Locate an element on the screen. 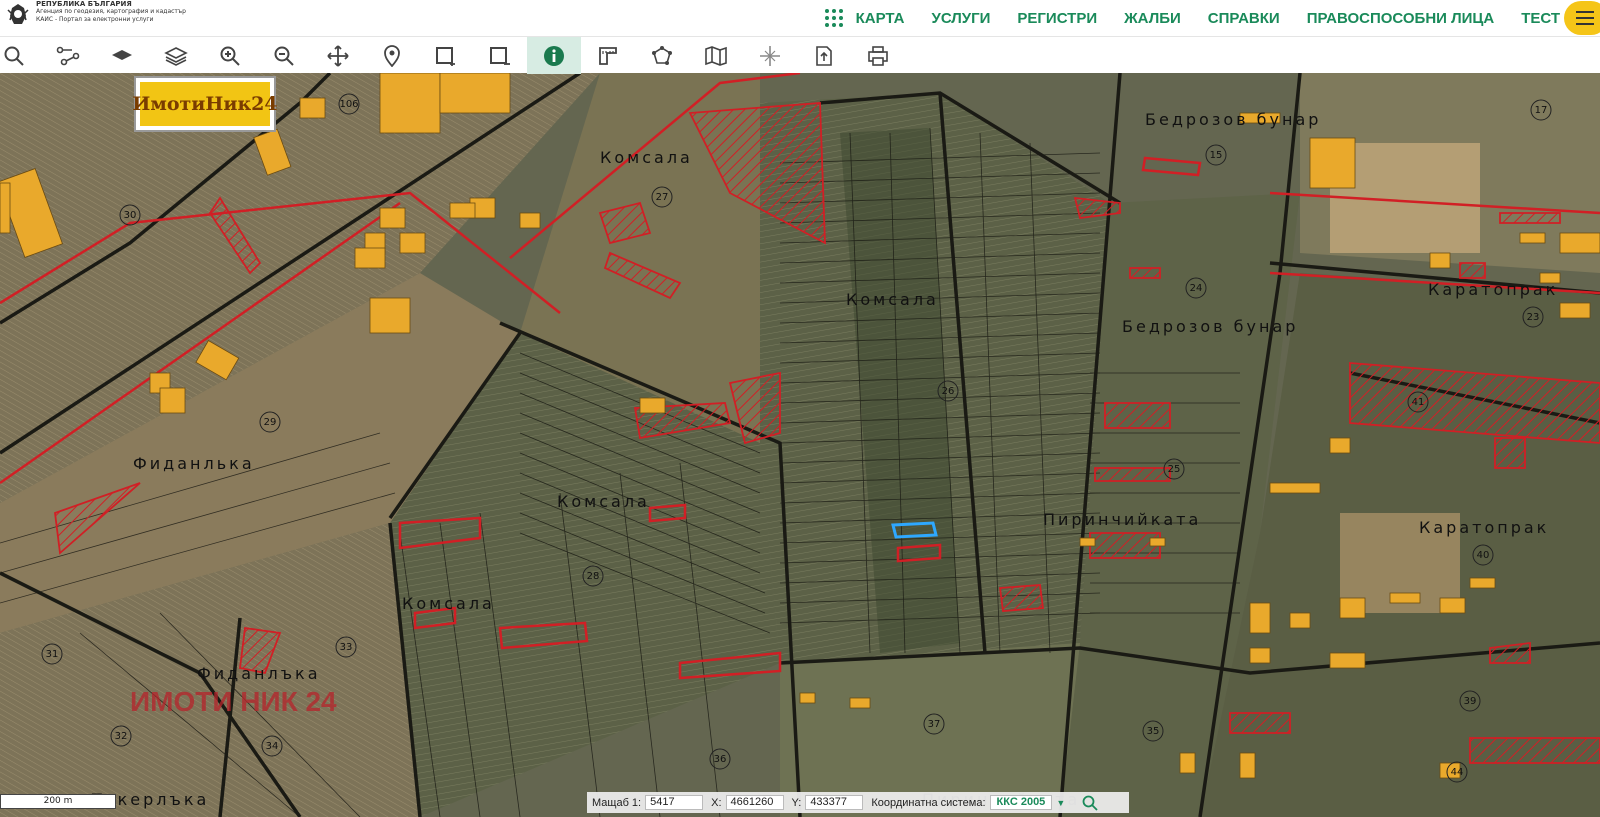  polygon-icon is located at coordinates (662, 55).